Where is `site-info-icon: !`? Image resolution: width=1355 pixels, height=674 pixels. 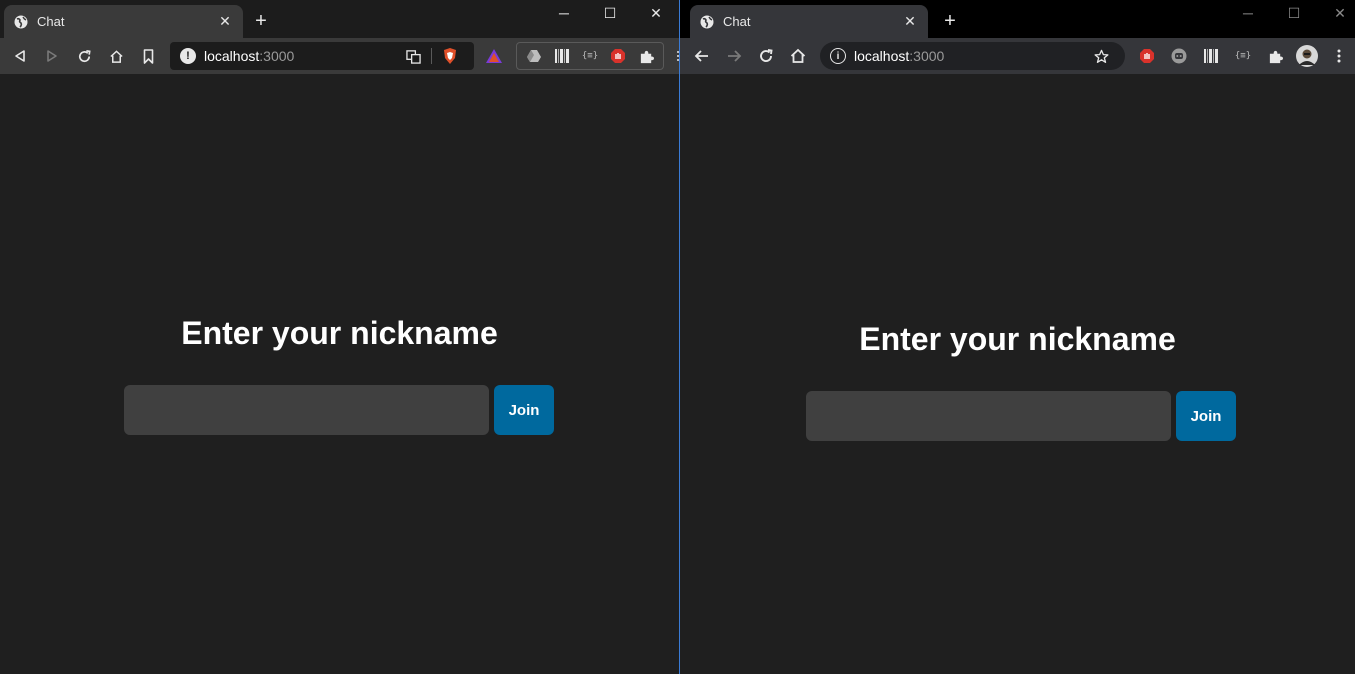 site-info-icon: ! is located at coordinates (188, 56).